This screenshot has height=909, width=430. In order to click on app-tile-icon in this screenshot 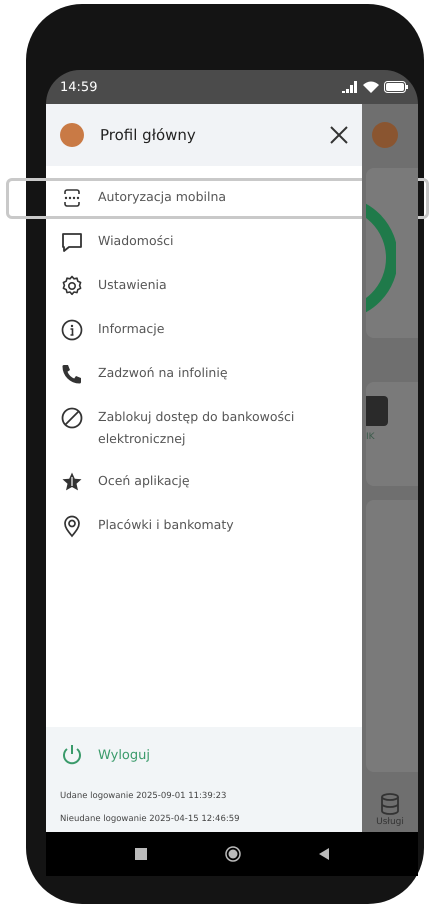, I will do `click(377, 411)`.